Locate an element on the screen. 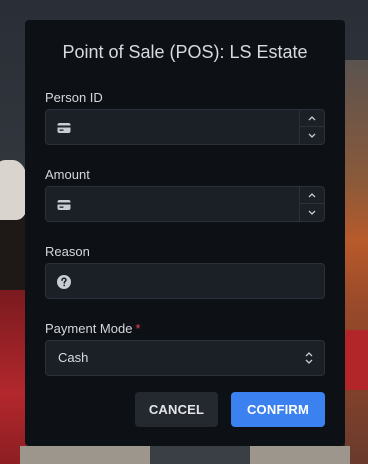  amount-stepper is located at coordinates (311, 204).